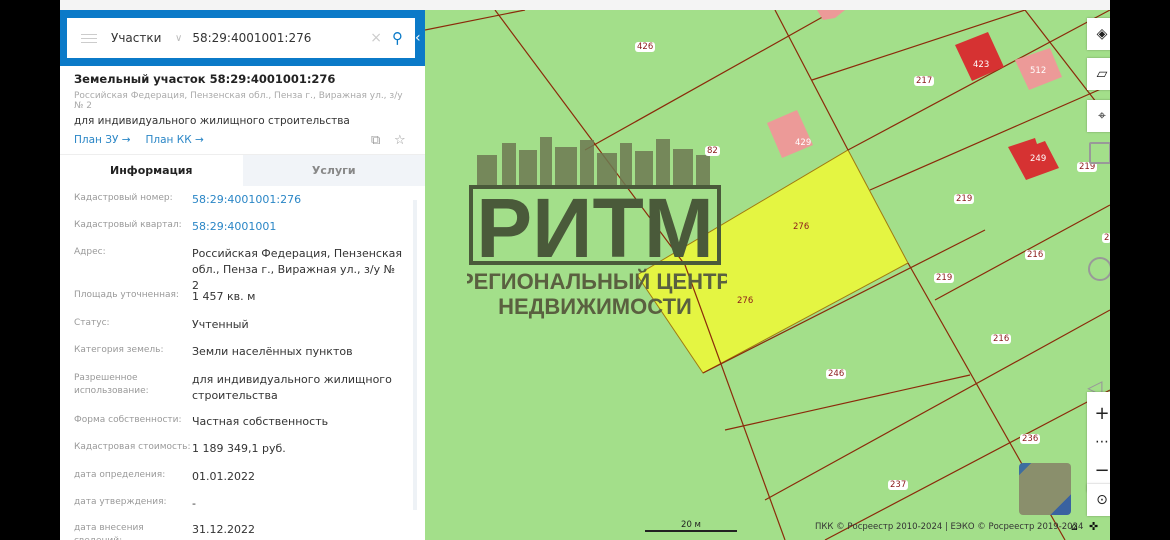  Describe the element at coordinates (128, 225) in the screenshot. I see `field-label: Кадастровый квартал:` at that location.